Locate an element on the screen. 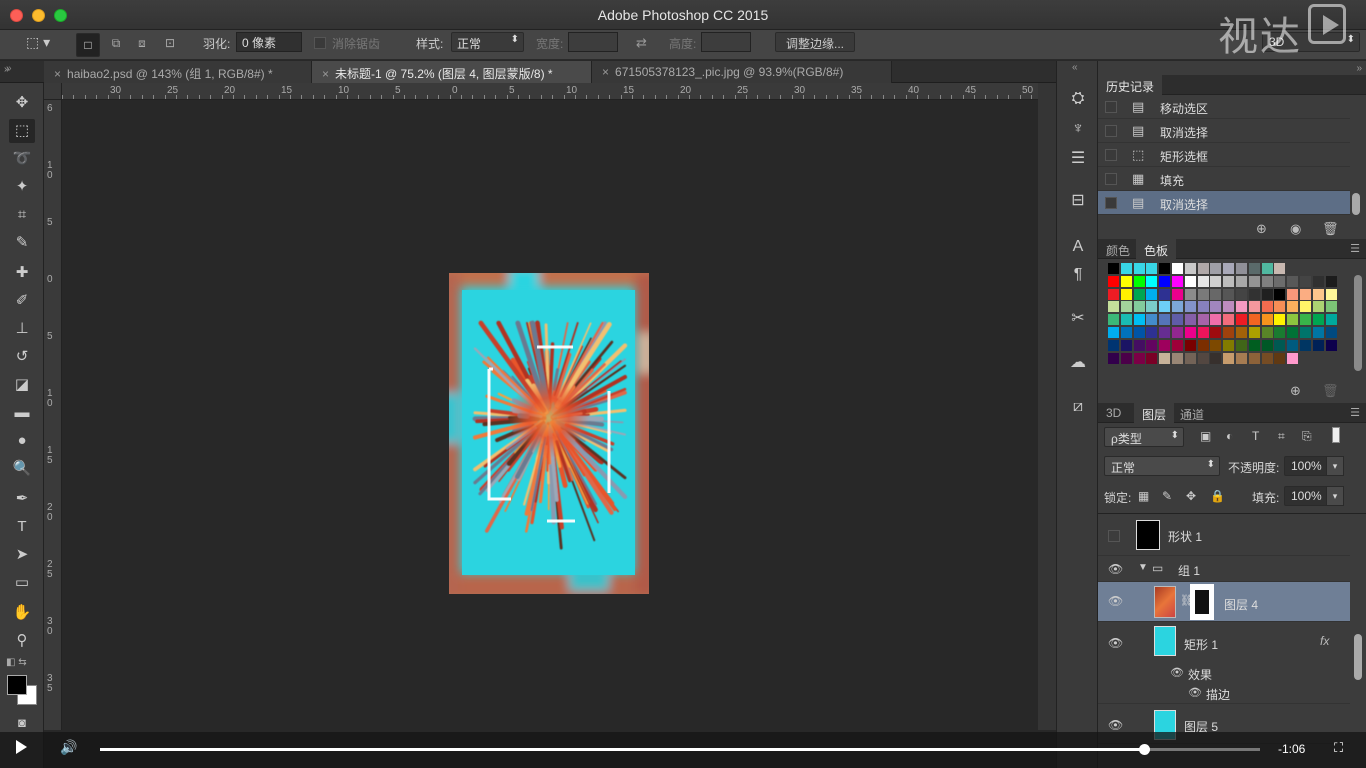 The width and height of the screenshot is (1366, 768). hand-tool-icon: ✋ is located at coordinates (22, 613).